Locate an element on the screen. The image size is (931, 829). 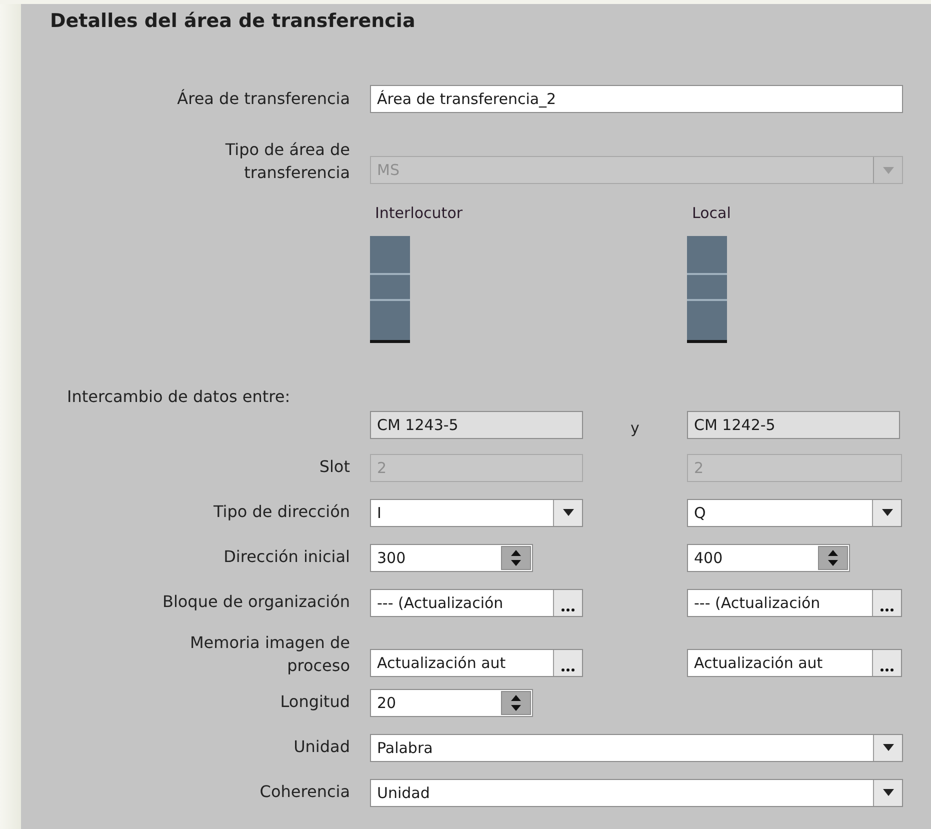
dropdown: Palabra is located at coordinates (636, 748).